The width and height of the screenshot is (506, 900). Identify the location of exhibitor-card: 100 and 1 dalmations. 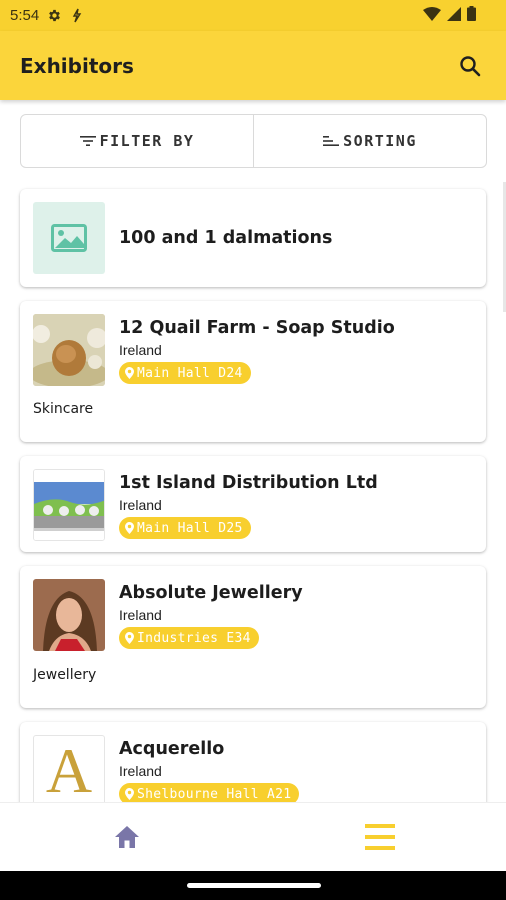
(253, 238).